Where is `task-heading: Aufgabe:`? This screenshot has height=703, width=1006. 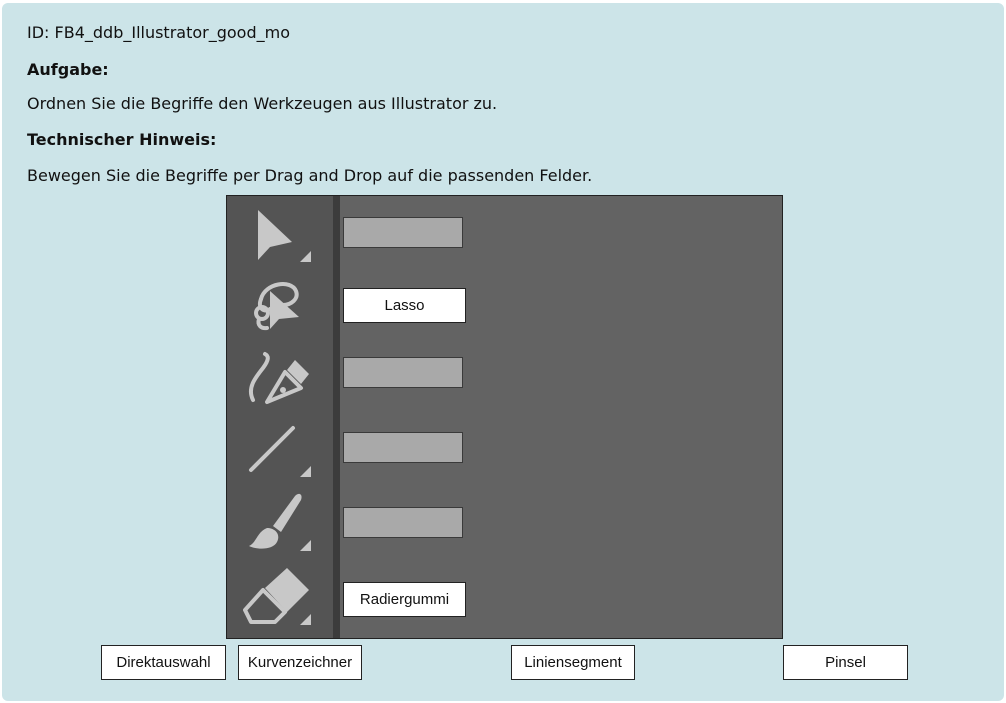
task-heading: Aufgabe: is located at coordinates (68, 69).